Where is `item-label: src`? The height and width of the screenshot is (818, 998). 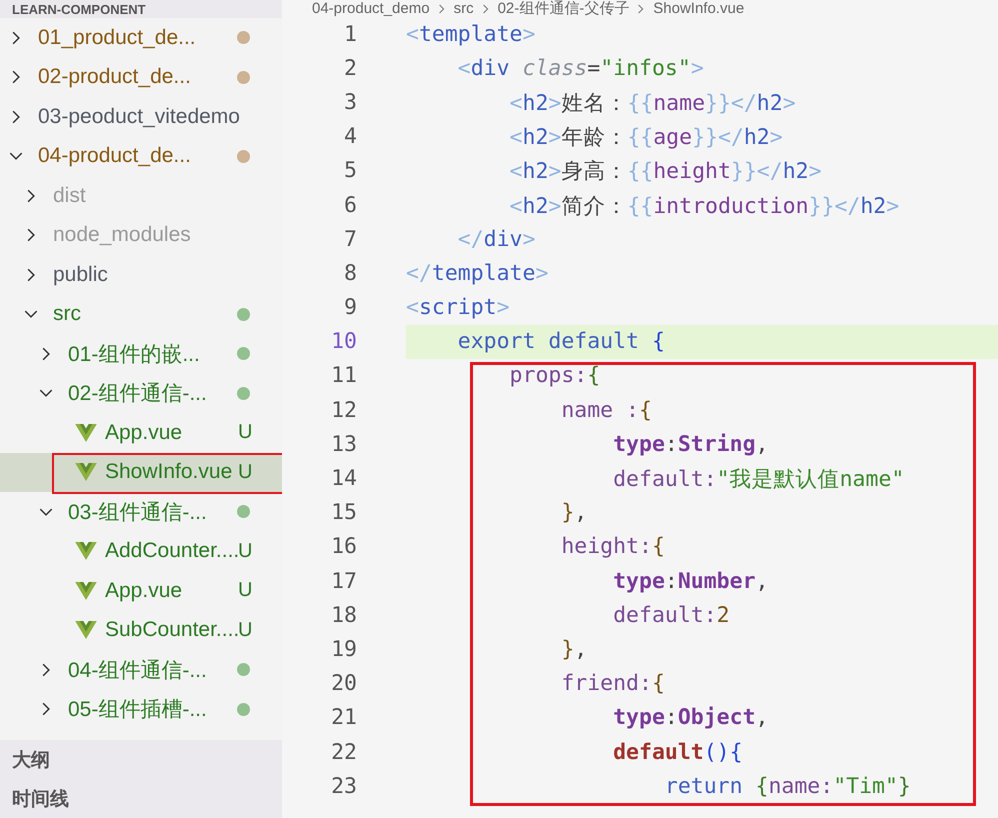
item-label: src is located at coordinates (67, 314).